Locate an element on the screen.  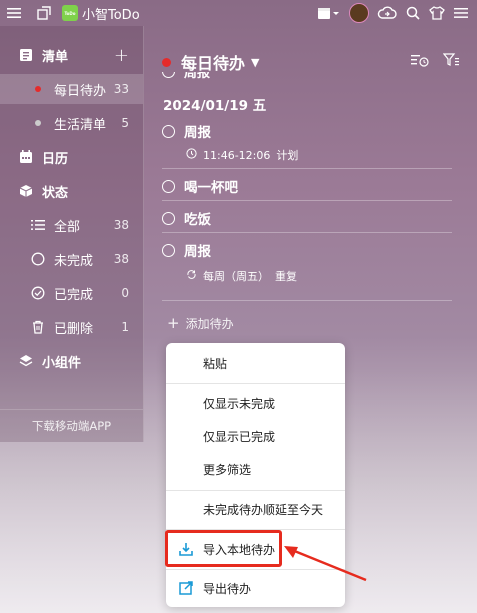
task-title: 喝一杯吧 is located at coordinates (211, 188).